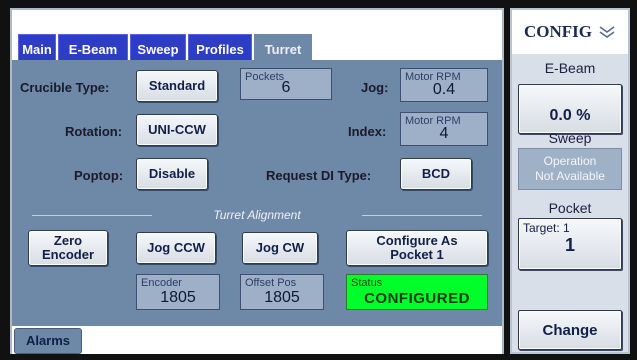 Image resolution: width=637 pixels, height=360 pixels. I want to click on sweep-operation-info: Operation Not Available, so click(570, 169).